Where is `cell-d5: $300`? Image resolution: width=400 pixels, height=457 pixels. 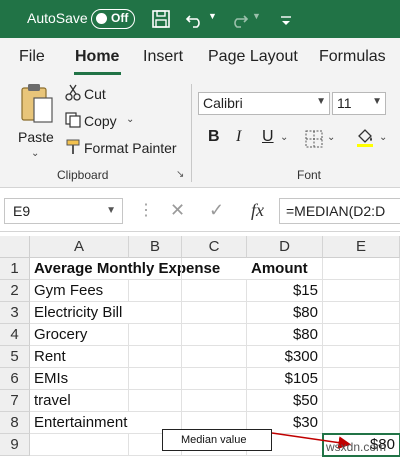
cell-d5: $300 is located at coordinates (285, 357).